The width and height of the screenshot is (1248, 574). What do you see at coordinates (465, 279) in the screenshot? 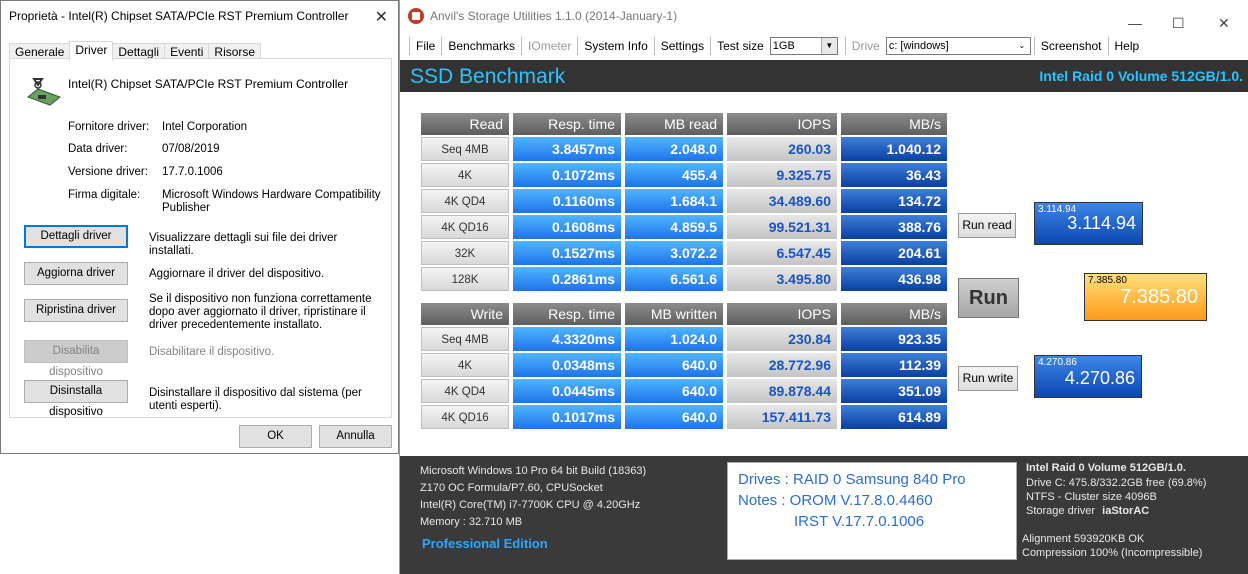
I see `read-row-5-col-0: 128K` at bounding box center [465, 279].